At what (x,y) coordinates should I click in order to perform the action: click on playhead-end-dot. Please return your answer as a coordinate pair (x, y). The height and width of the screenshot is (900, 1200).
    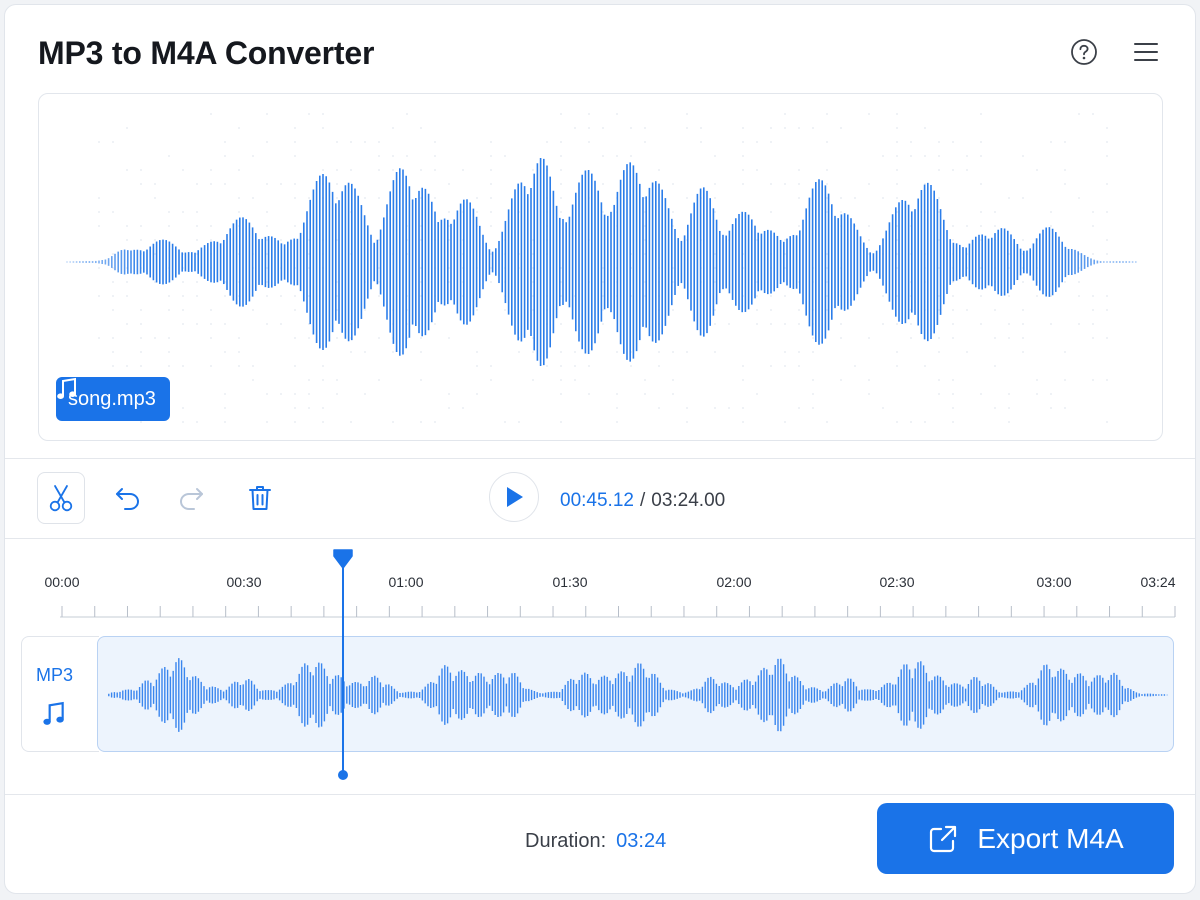
    Looking at the image, I should click on (343, 775).